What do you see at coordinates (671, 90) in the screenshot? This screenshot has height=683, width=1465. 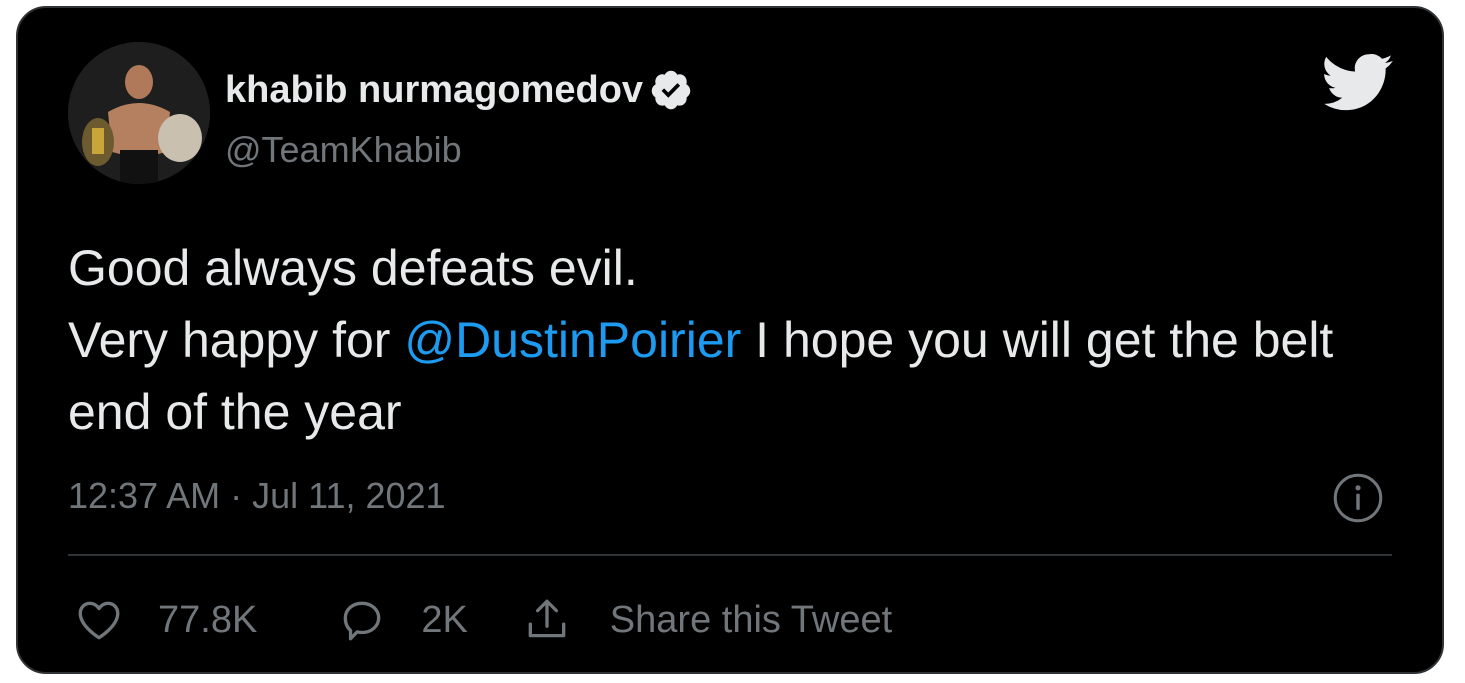 I see `verified-badge-icon` at bounding box center [671, 90].